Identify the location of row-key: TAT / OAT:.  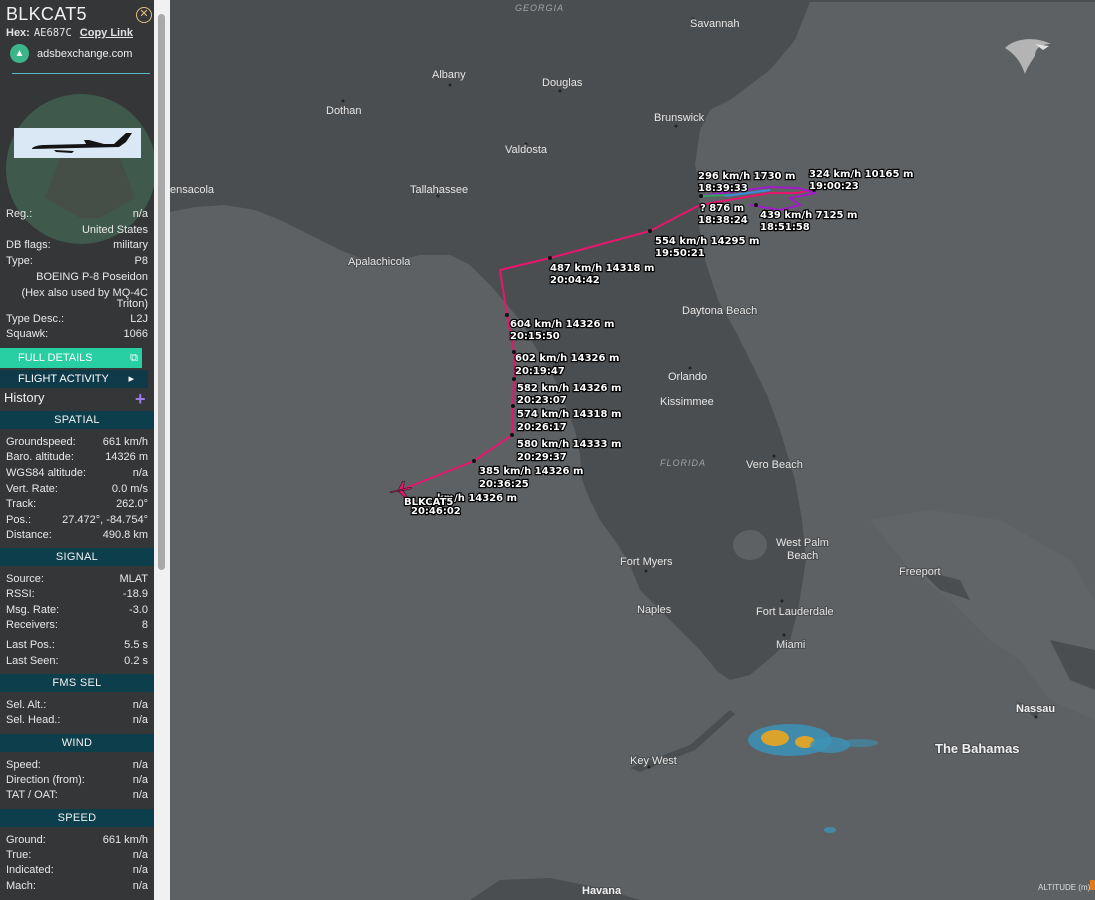
(32, 795).